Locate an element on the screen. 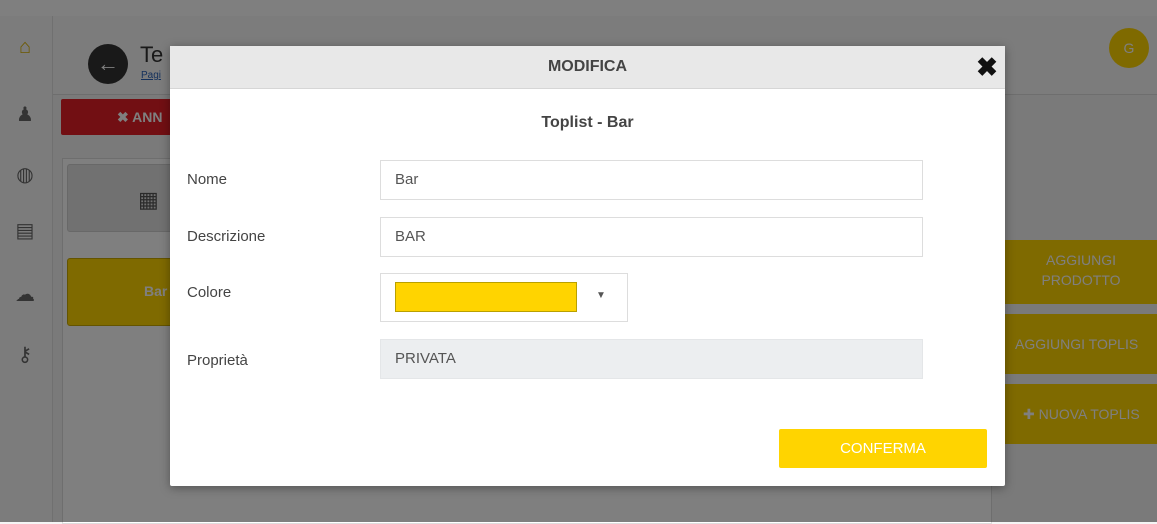  close-icon: ✖ is located at coordinates (987, 67).